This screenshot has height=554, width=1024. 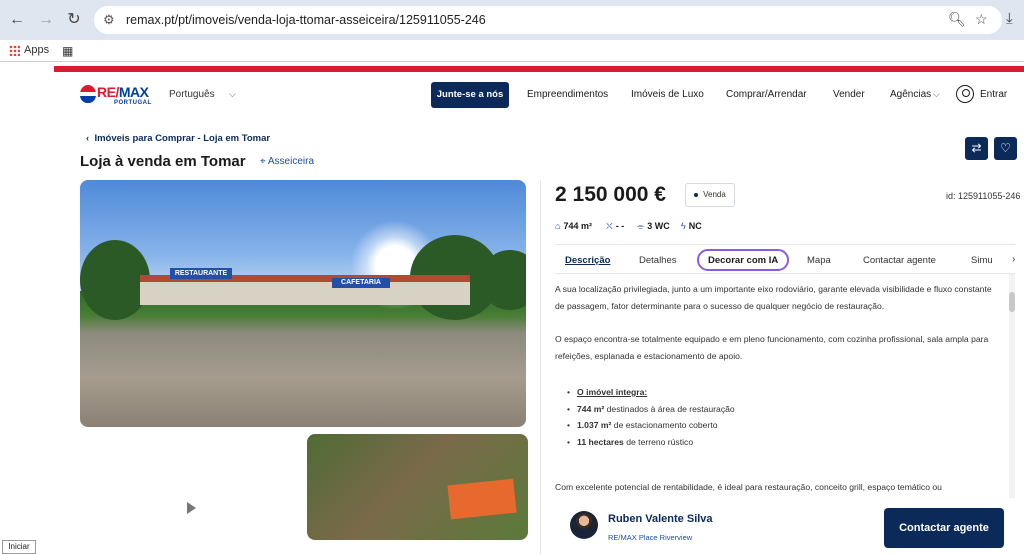 I want to click on bookmark-star-icon: ☆, so click(x=981, y=19).